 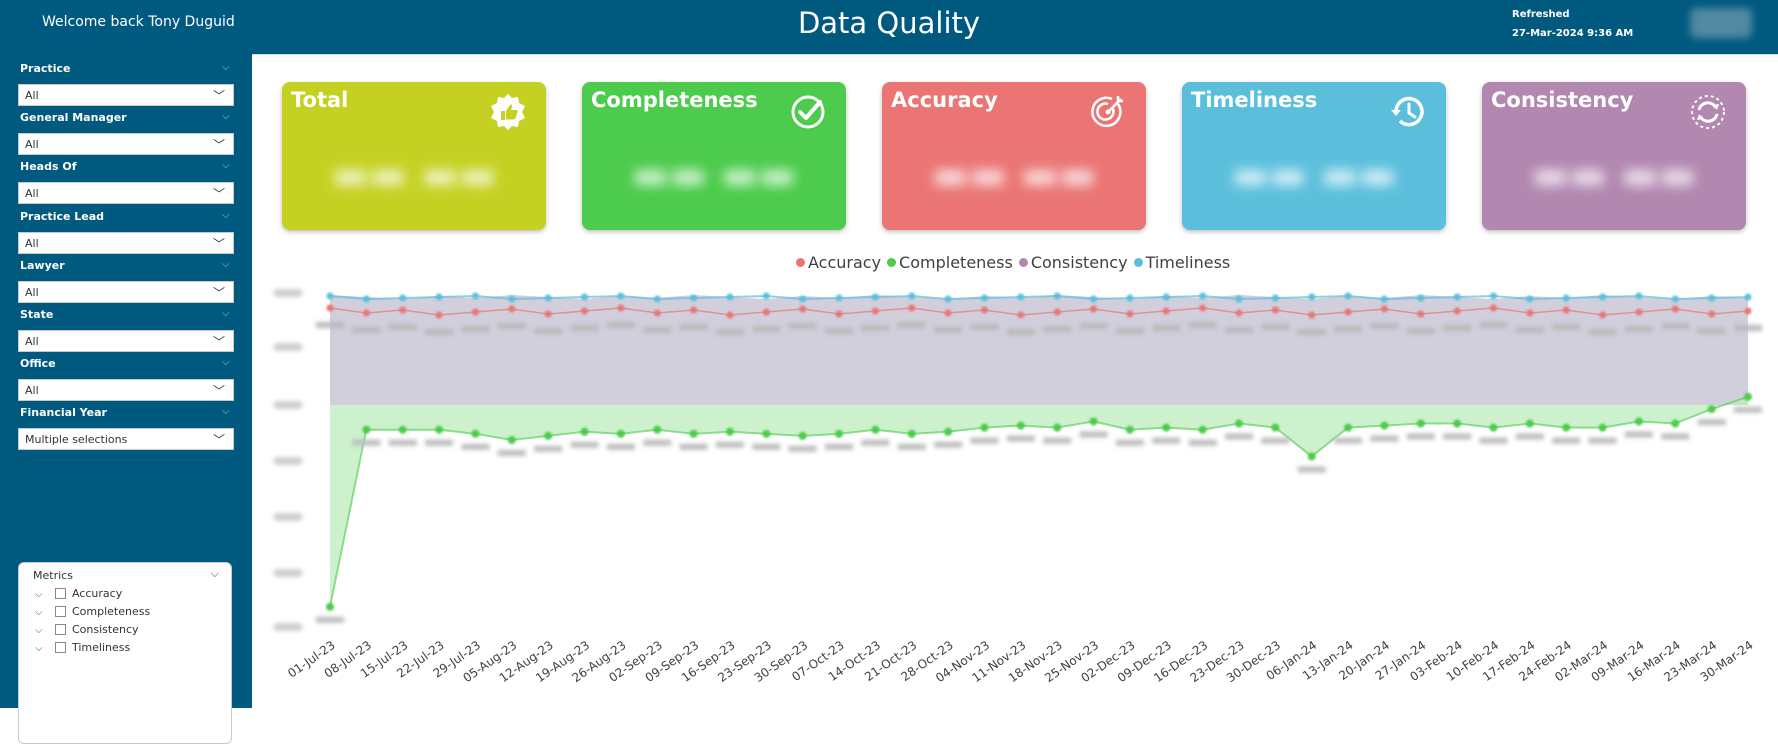 I want to click on legend-item-consistency: Consistency, so click(x=1073, y=262).